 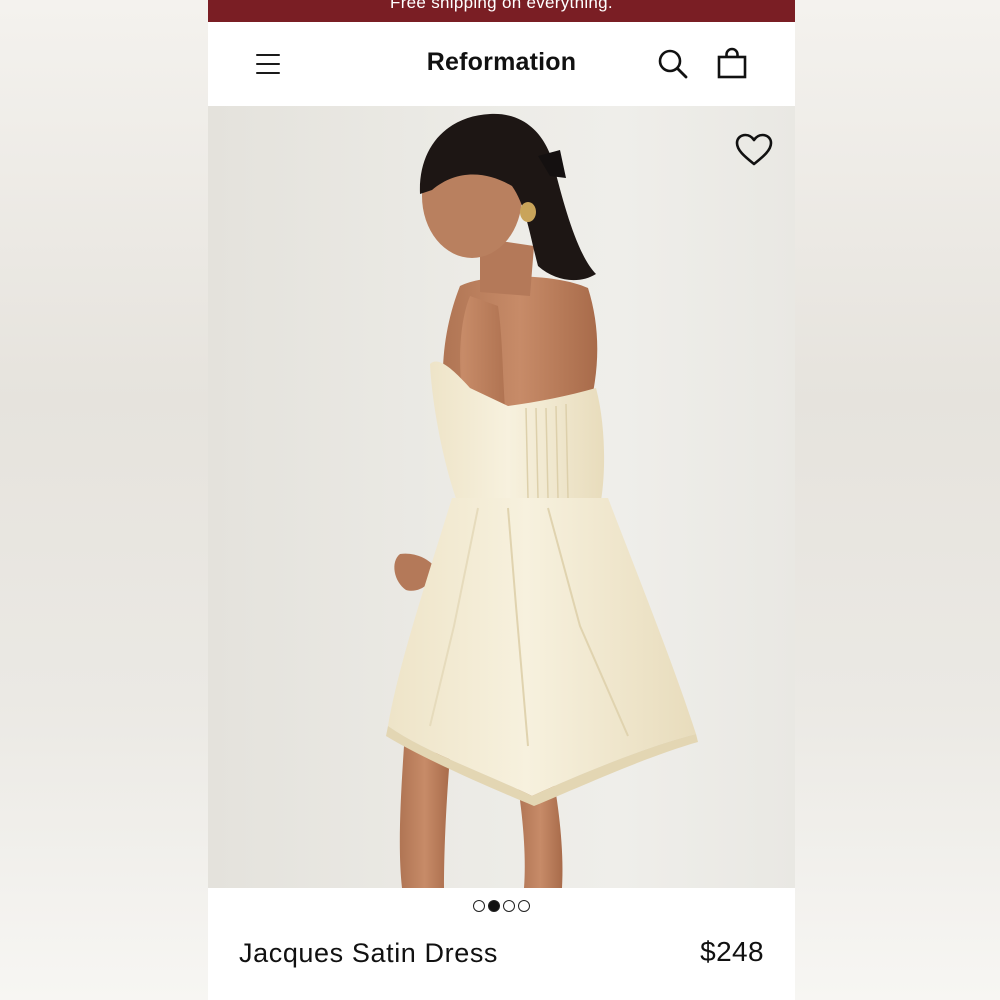 I want to click on gallery-pagination, so click(x=501, y=906).